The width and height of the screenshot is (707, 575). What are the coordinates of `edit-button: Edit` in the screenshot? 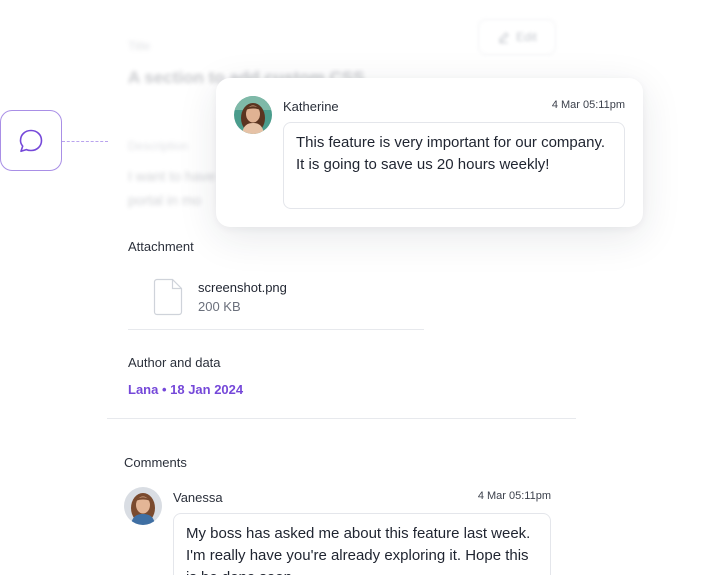 It's located at (517, 37).